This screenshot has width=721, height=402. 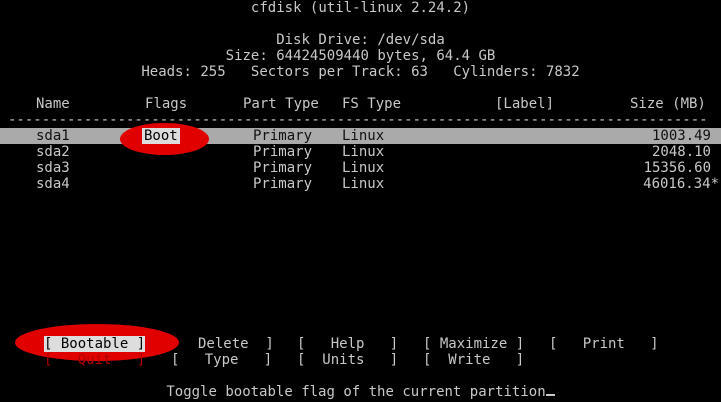 I want to click on partition-size: 15356.60, so click(x=677, y=168).